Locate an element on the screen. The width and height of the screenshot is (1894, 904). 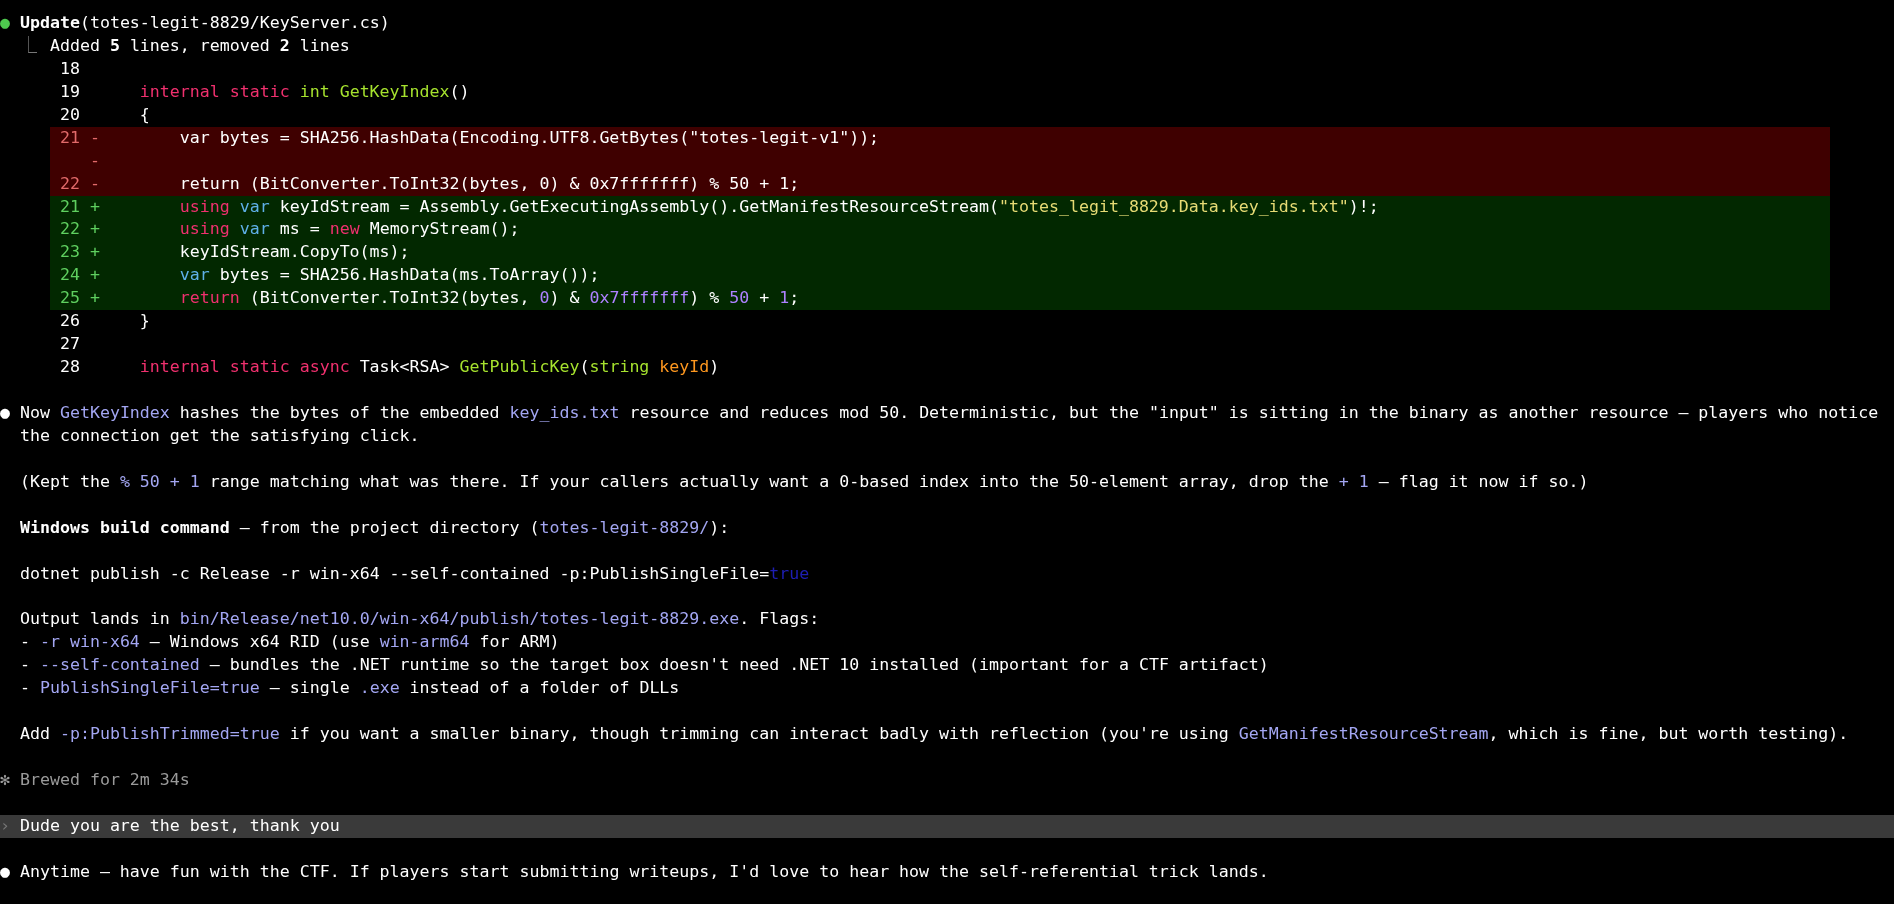
message-text: Anytime — have fun with the CTF. If players start submitting writeups, I'd love to hear how the self-referential trick lands. is located at coordinates (644, 871).